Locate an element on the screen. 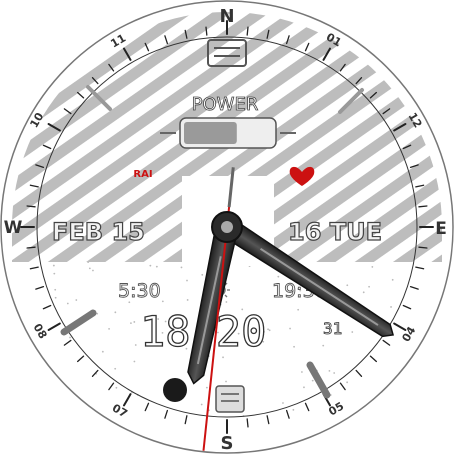 The image size is (454, 454). compass-east: E is located at coordinates (441, 229).